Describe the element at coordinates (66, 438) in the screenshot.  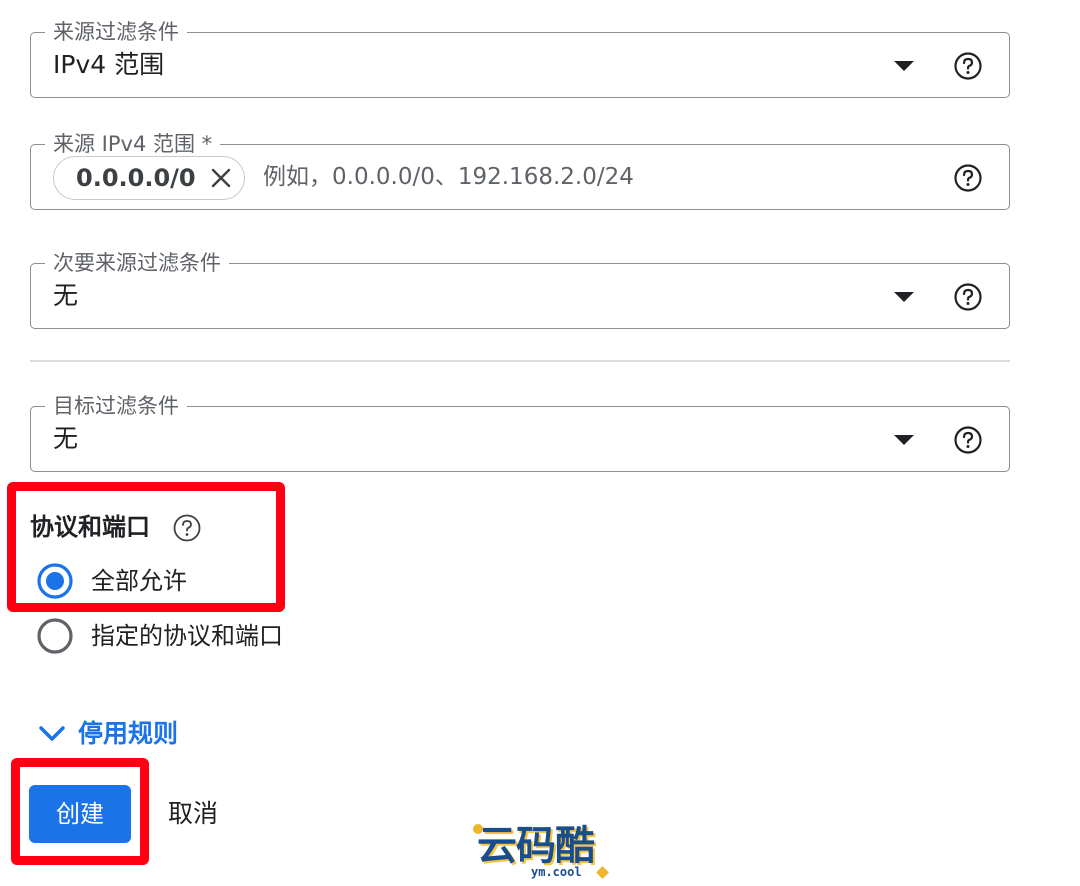
I see `target-filter-value: 无` at that location.